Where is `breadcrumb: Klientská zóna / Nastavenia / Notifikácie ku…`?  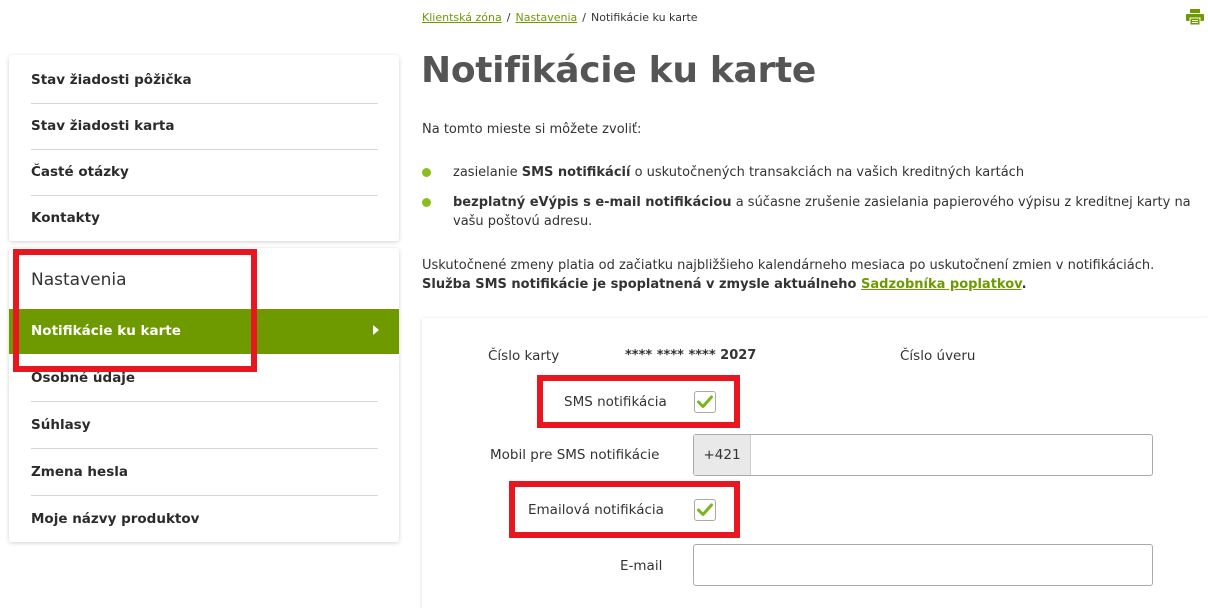
breadcrumb: Klientská zóna / Nastavenia / Notifikácie ku… is located at coordinates (560, 17).